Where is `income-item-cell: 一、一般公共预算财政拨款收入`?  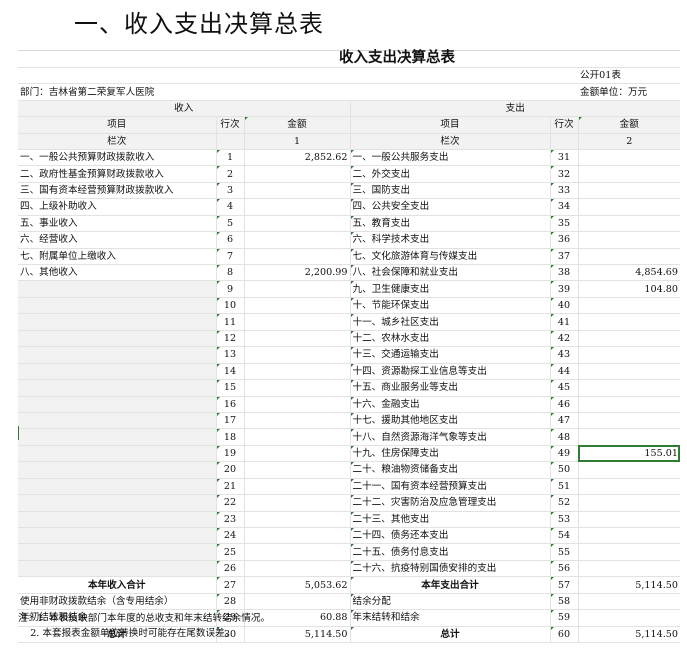
income-item-cell: 一、一般公共预算财政拨款收入 is located at coordinates (117, 158).